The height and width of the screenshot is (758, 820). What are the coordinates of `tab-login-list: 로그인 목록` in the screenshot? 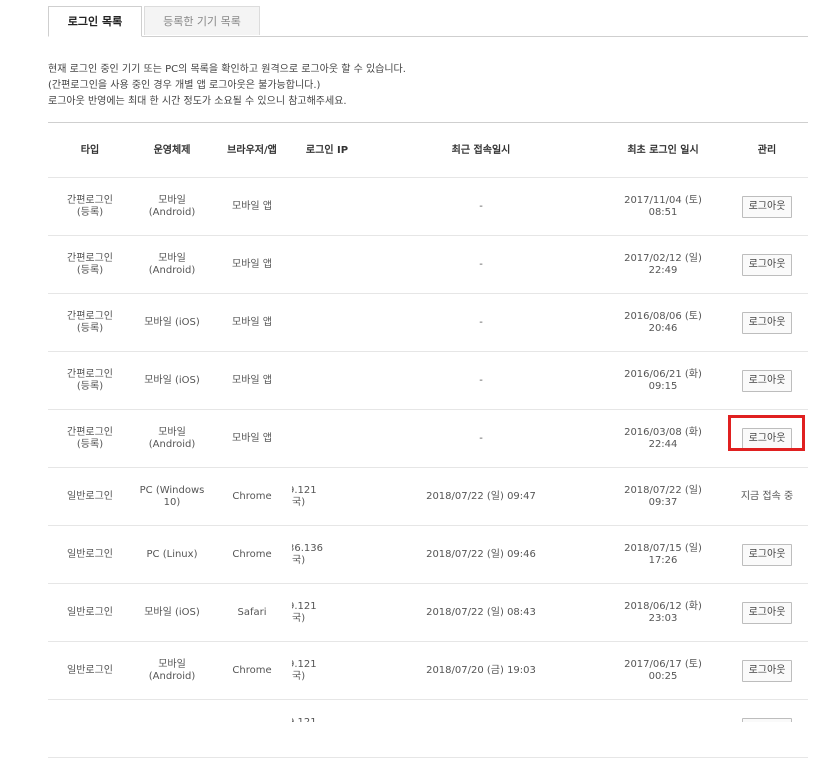 It's located at (95, 21).